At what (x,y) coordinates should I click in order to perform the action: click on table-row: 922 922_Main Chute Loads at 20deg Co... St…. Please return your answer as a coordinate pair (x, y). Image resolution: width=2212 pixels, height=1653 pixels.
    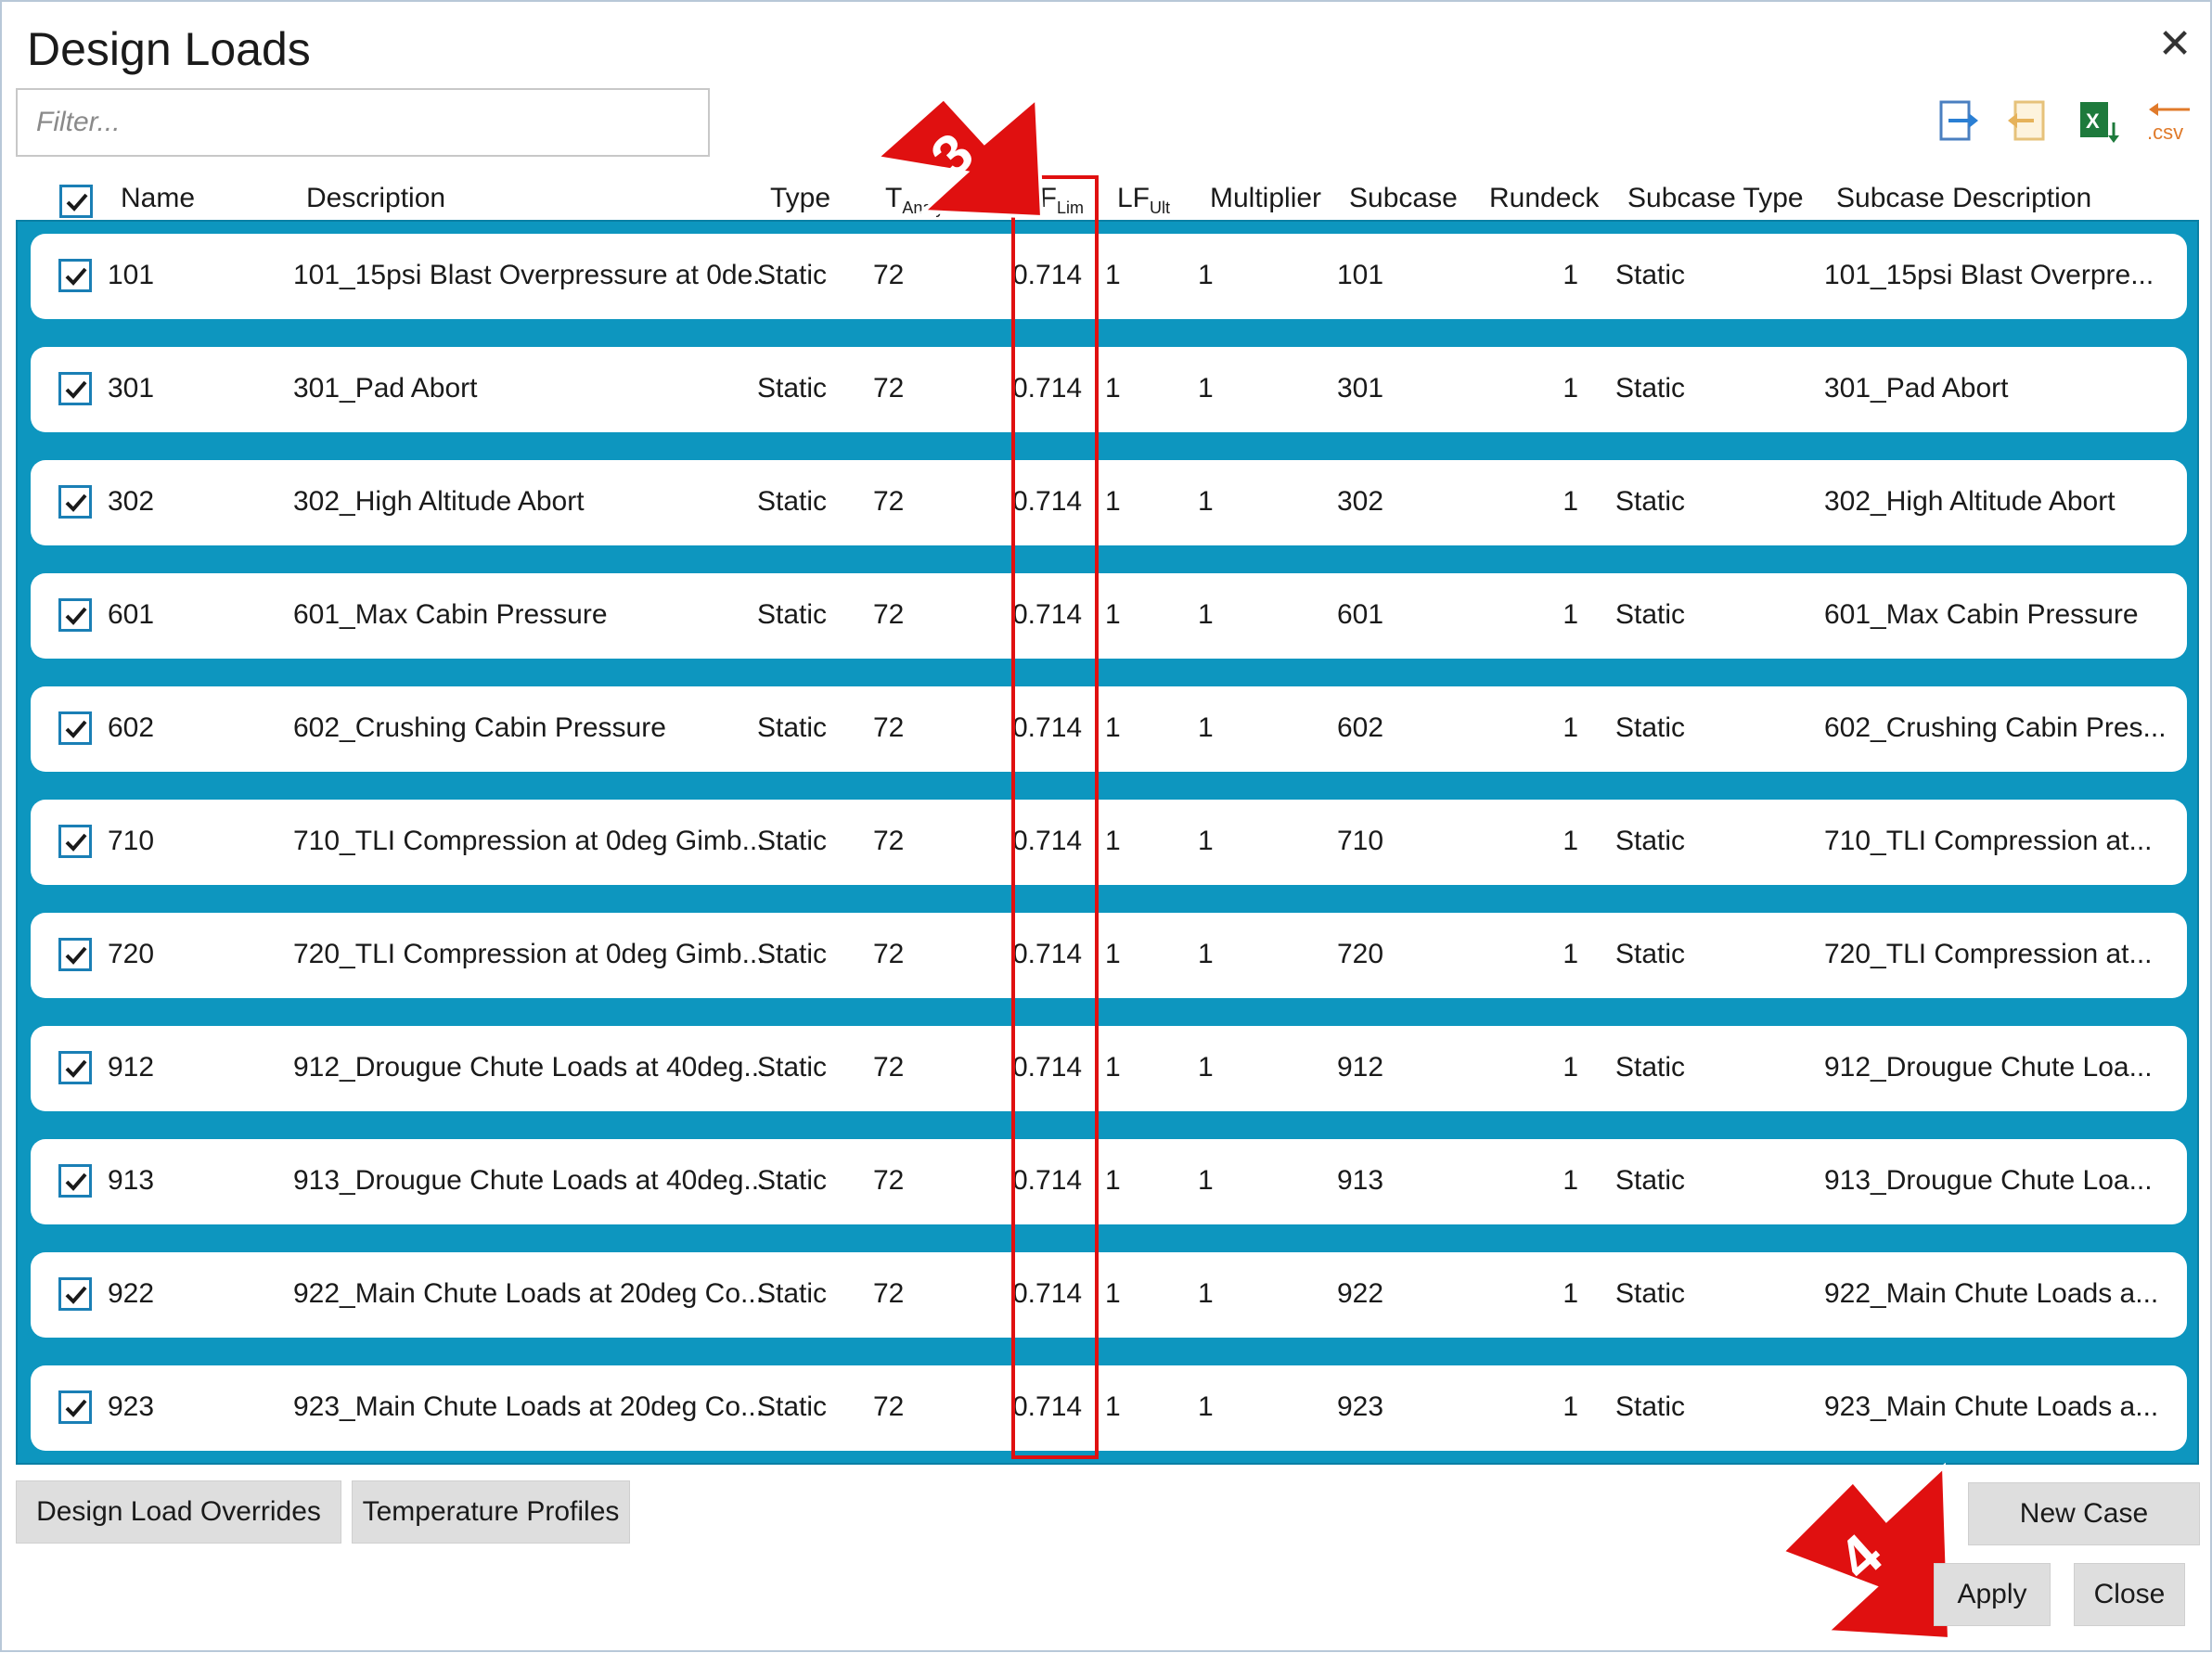
    Looking at the image, I should click on (1109, 1295).